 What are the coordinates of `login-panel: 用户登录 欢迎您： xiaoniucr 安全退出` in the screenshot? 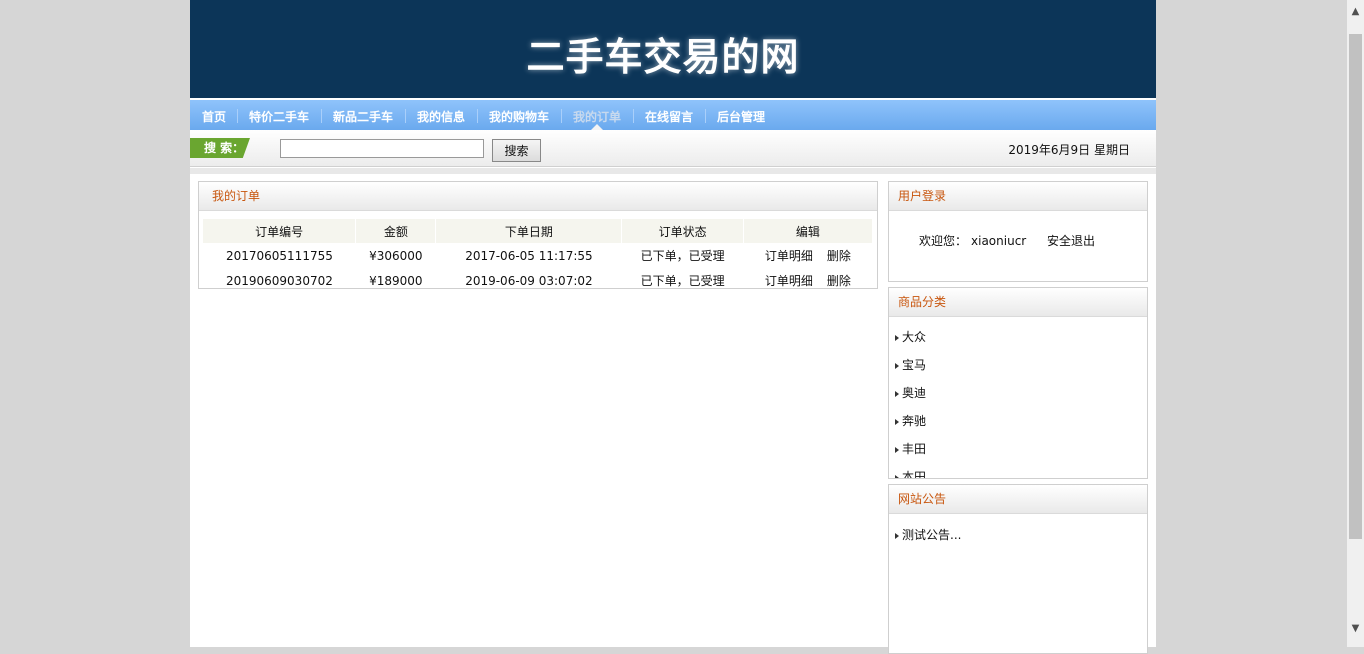 It's located at (1018, 231).